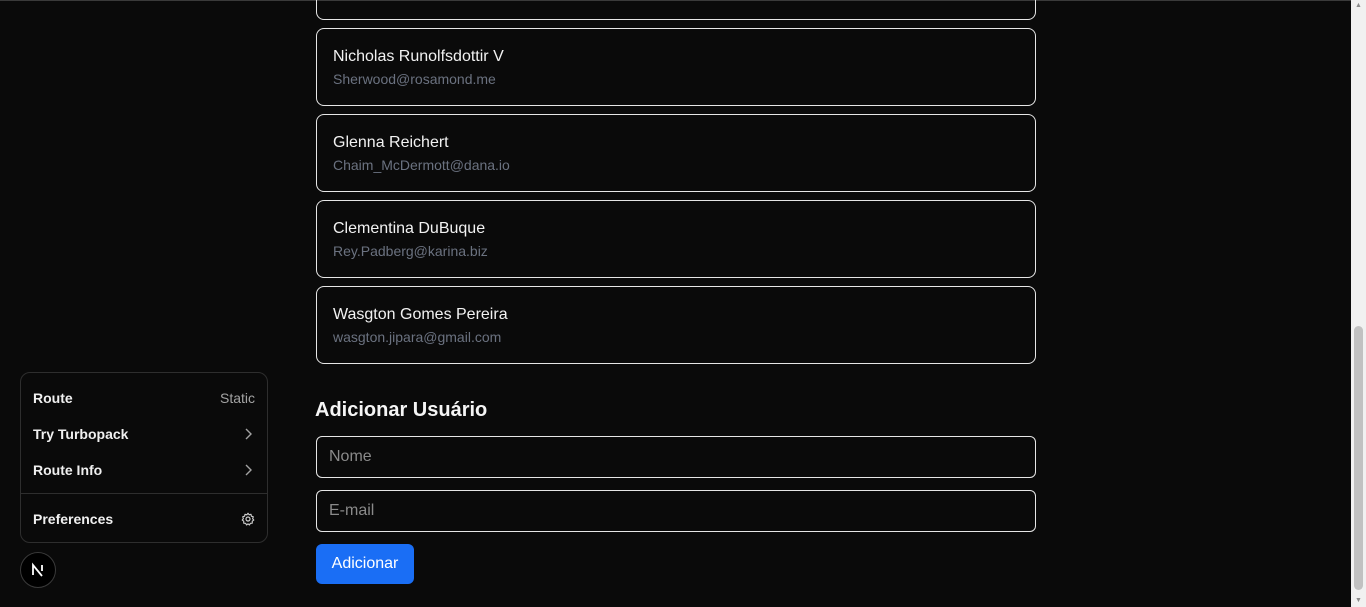  I want to click on user-card: Glenna Reichert Chaim_McDermott@dana.io, so click(676, 153).